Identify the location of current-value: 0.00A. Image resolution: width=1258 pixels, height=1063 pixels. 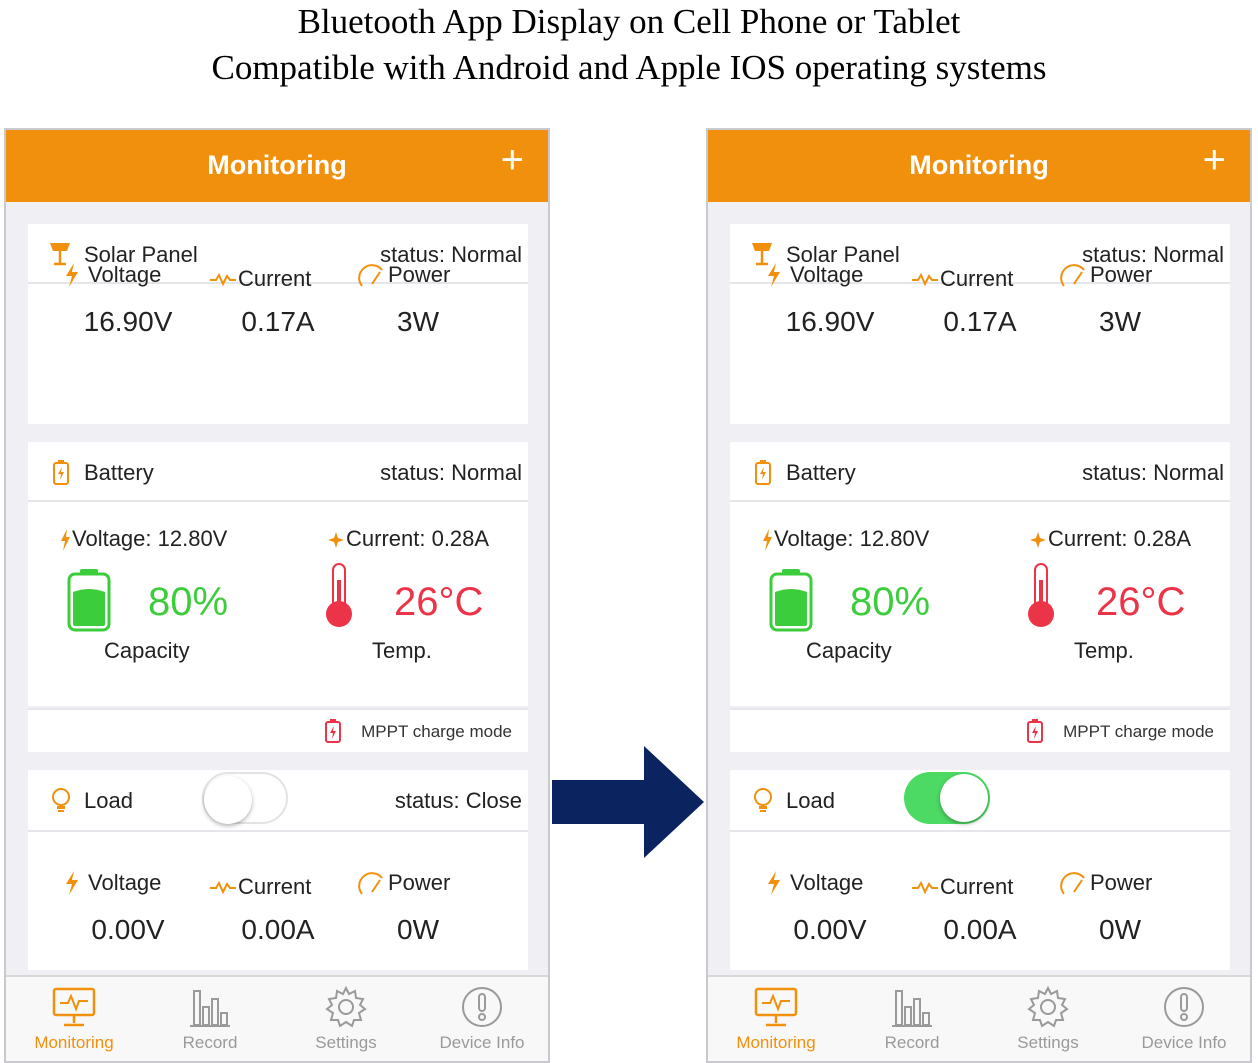
(278, 929).